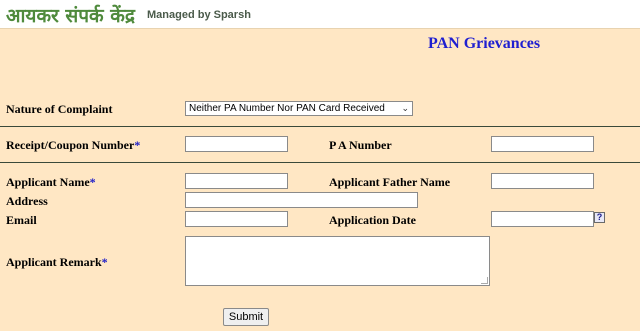  I want to click on father-name-input, so click(542, 181).